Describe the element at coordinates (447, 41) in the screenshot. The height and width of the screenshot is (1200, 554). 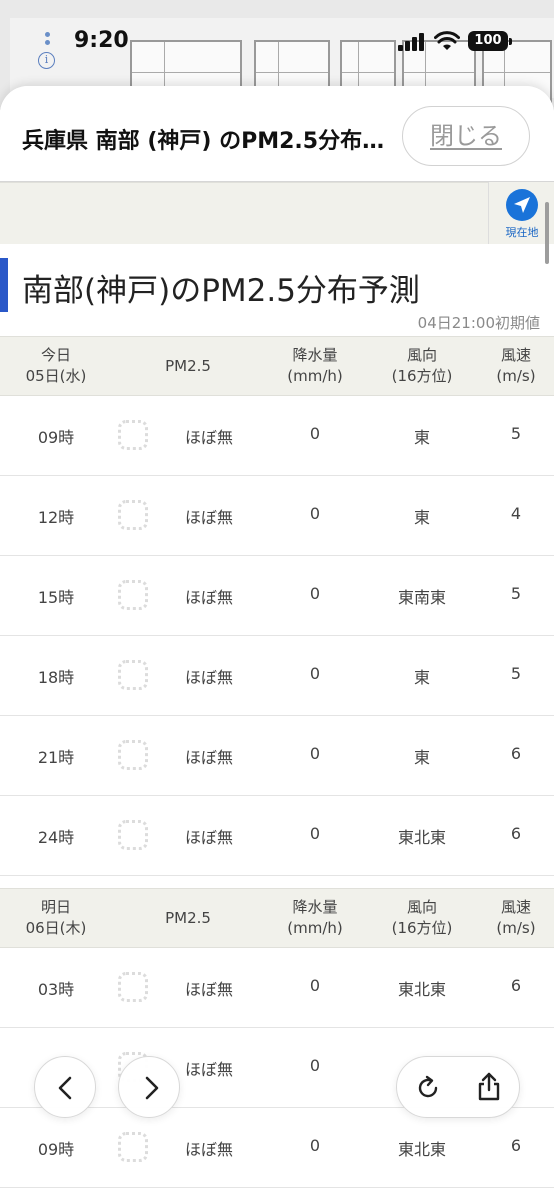
I see `wifi-icon` at that location.